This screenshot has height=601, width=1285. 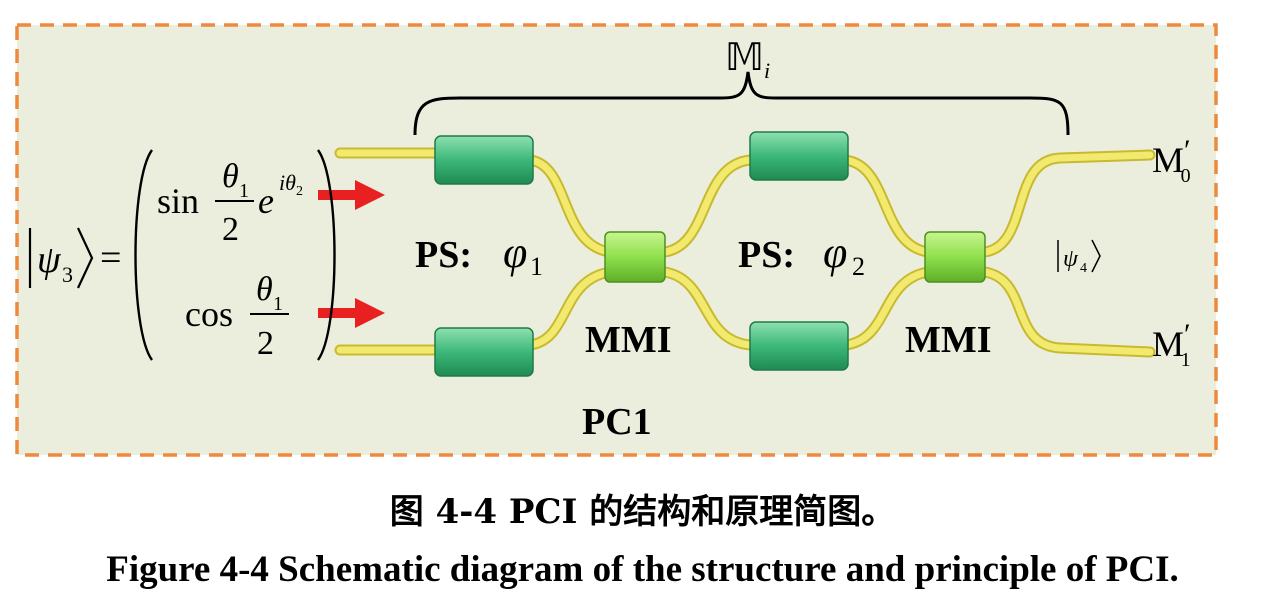 What do you see at coordinates (858, 266) in the screenshot?
I see `svg-text: 2` at bounding box center [858, 266].